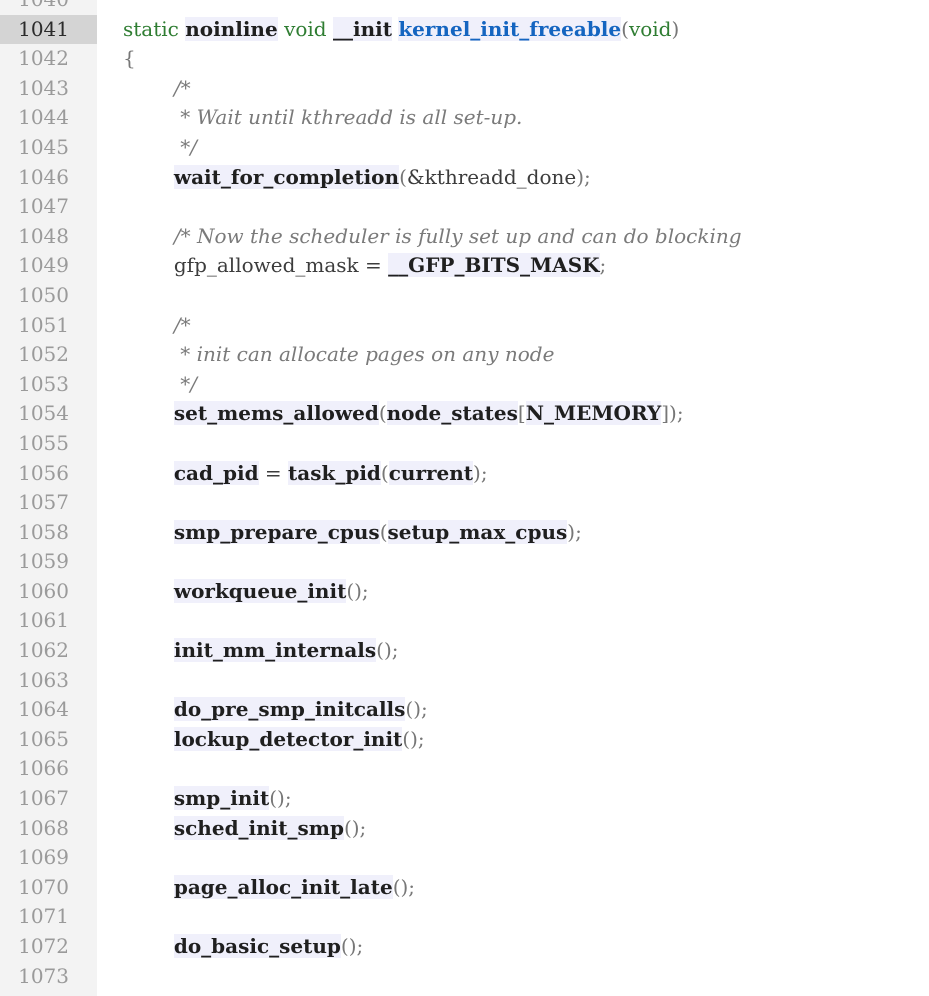 This screenshot has height=996, width=929. What do you see at coordinates (494, 265) in the screenshot?
I see `code-token: __GFP_BITS_MASK` at bounding box center [494, 265].